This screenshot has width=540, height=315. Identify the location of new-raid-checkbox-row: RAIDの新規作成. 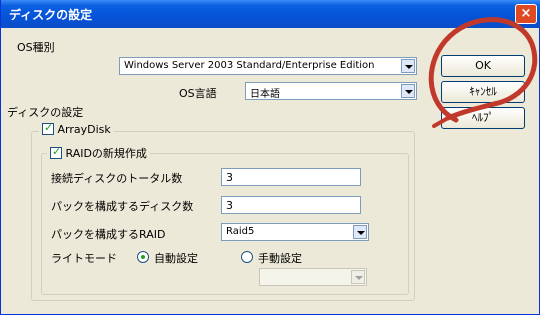
(98, 153).